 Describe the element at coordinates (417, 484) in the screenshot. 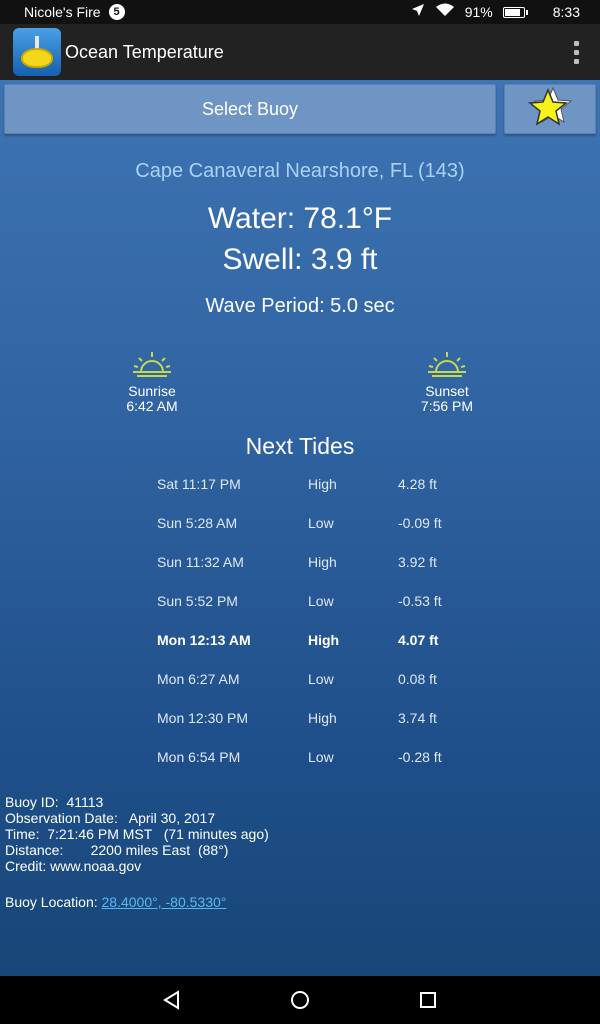

I see `tide-height: 4.28 ft` at that location.